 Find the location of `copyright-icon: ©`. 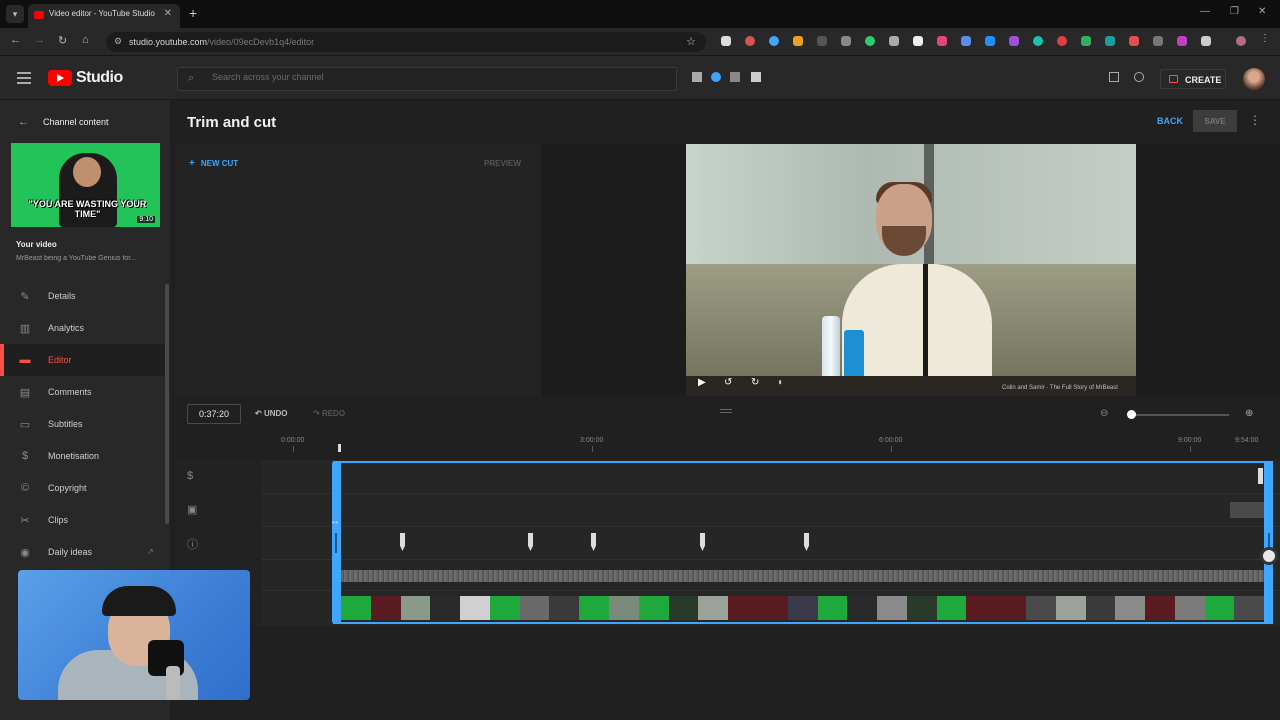

copyright-icon: © is located at coordinates (25, 488).